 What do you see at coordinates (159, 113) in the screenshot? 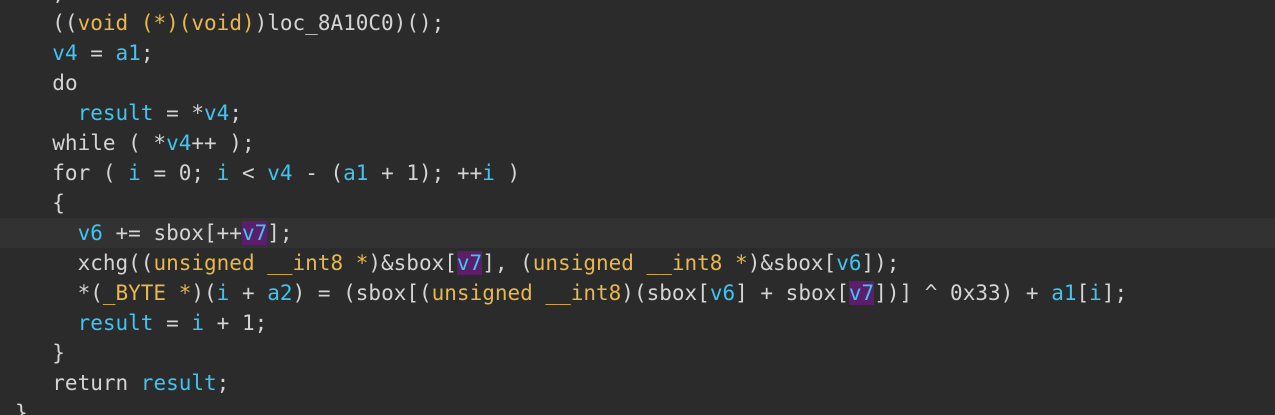
I see `code-text: result = *v4;` at bounding box center [159, 113].